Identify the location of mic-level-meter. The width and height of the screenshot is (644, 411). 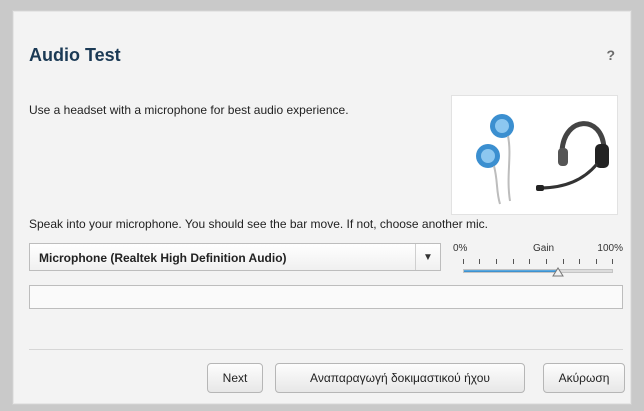
(326, 297).